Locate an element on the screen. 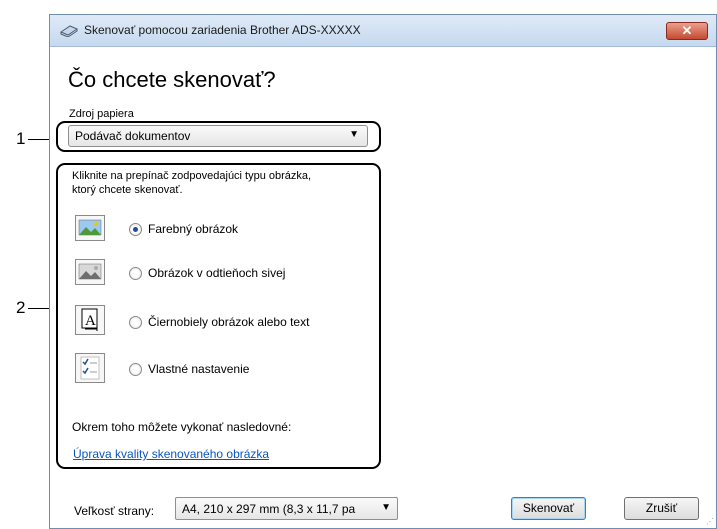  adjust-quality-link: Úprava kvality skenovaného obrázka is located at coordinates (171, 454).